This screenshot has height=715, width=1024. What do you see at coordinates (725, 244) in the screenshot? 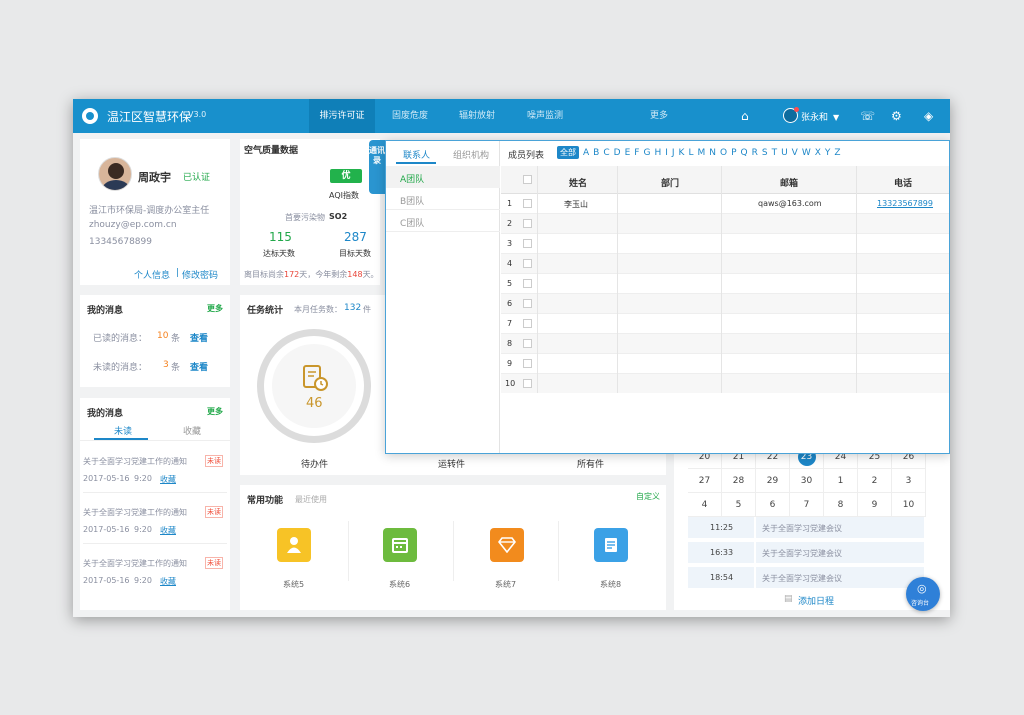
I see `table-row: 3` at bounding box center [725, 244].